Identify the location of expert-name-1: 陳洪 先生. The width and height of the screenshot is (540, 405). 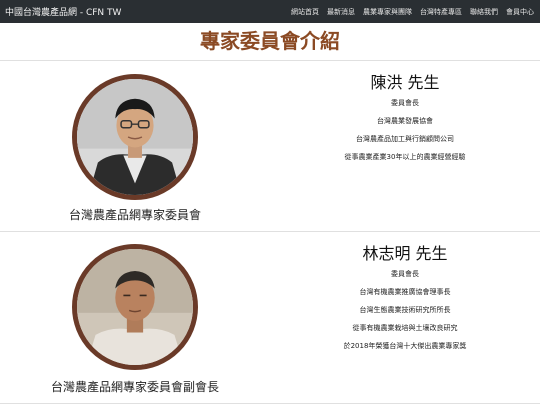
(405, 82).